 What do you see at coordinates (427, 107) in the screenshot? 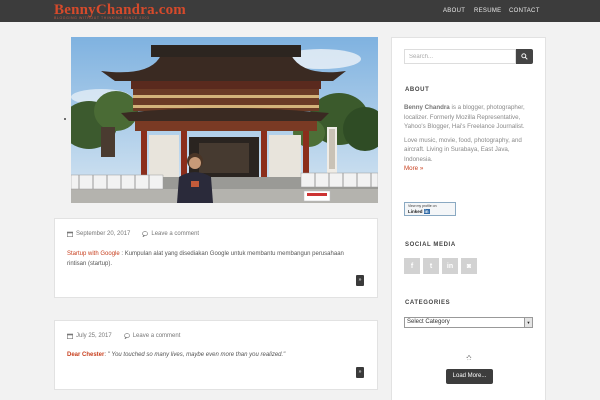
I see `author-name: Benny Chandra` at bounding box center [427, 107].